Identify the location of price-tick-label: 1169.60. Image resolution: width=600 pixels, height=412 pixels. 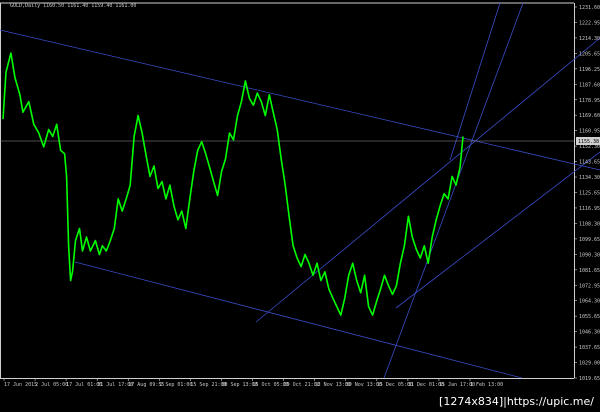
(589, 116).